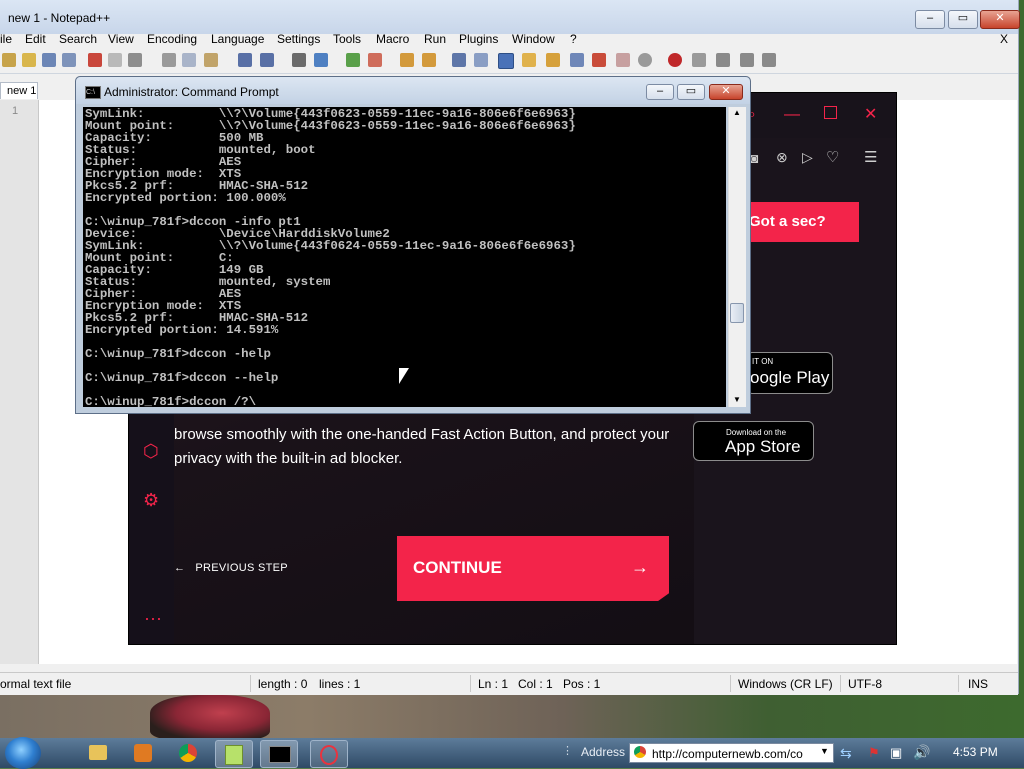 This screenshot has height=769, width=1024. What do you see at coordinates (189, 60) in the screenshot?
I see `copy-icon` at bounding box center [189, 60].